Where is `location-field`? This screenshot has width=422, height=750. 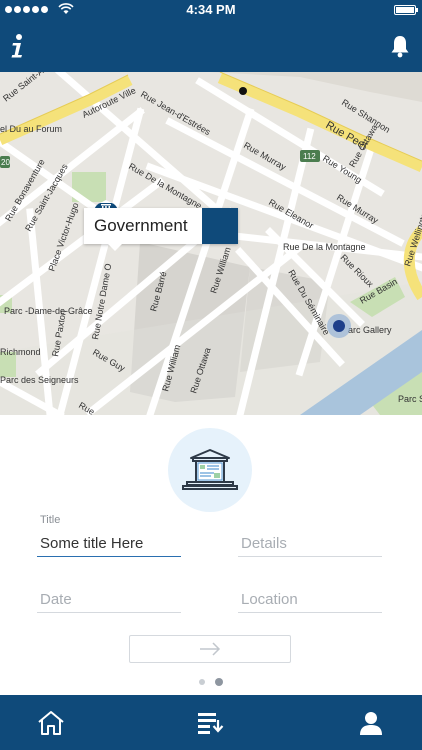
location-field is located at coordinates (311, 593).